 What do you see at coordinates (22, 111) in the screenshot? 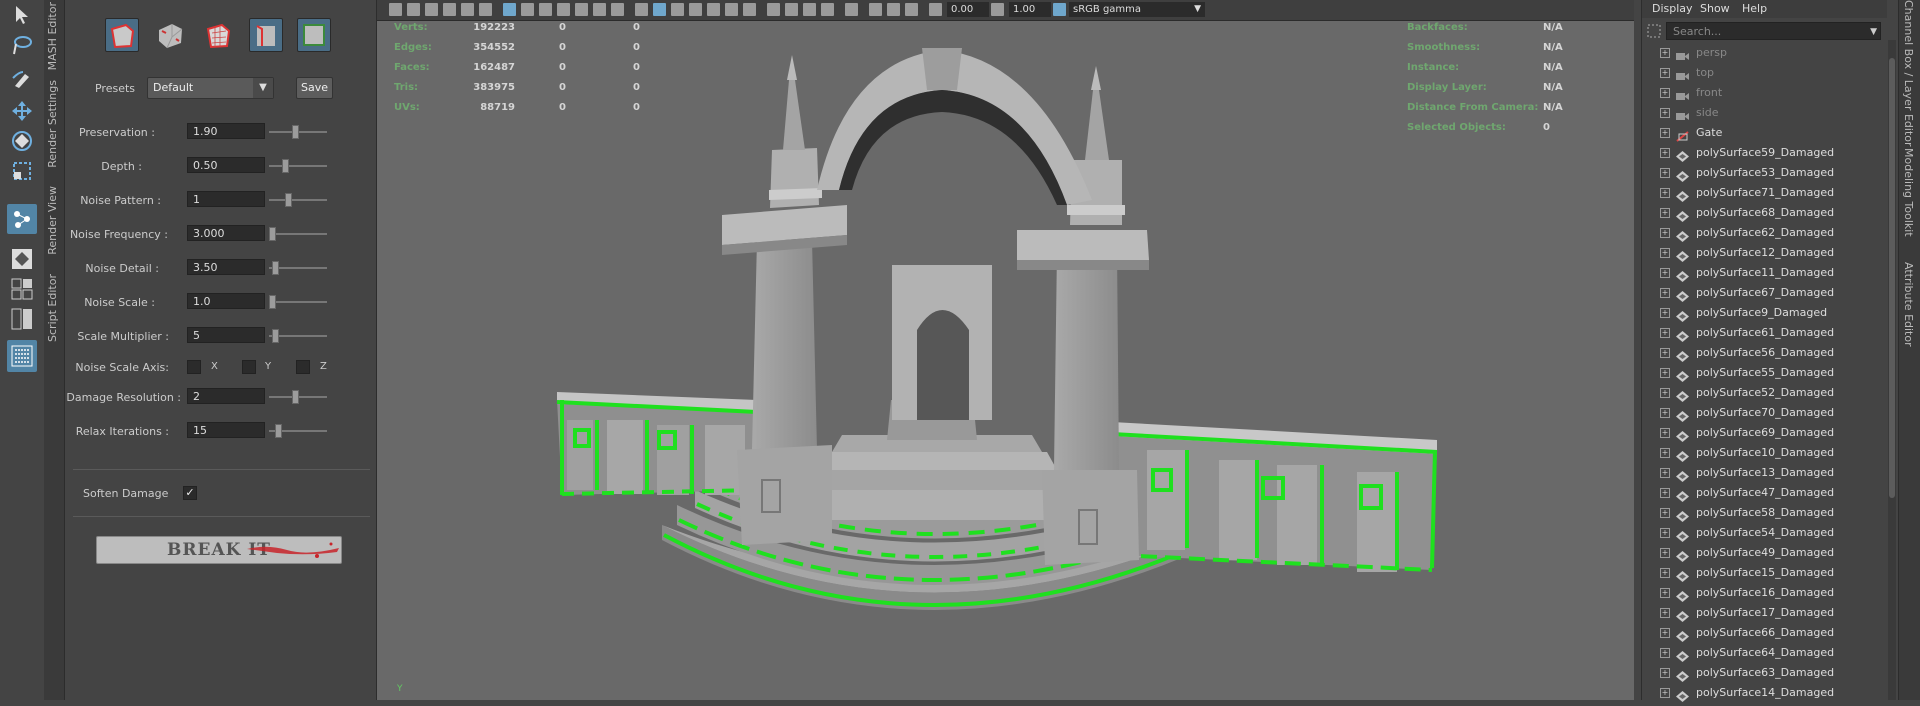
I see `move-tool-icon` at bounding box center [22, 111].